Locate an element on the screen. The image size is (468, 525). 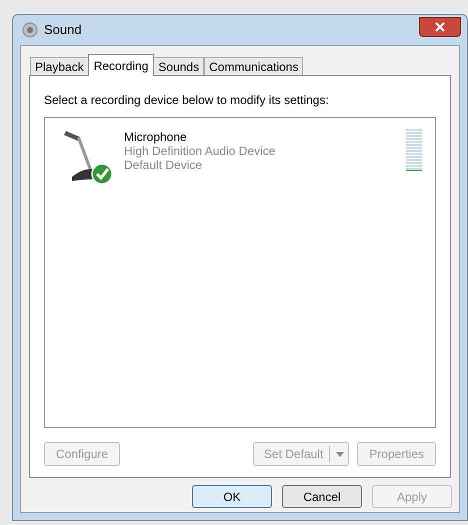
tab: Recording is located at coordinates (121, 65).